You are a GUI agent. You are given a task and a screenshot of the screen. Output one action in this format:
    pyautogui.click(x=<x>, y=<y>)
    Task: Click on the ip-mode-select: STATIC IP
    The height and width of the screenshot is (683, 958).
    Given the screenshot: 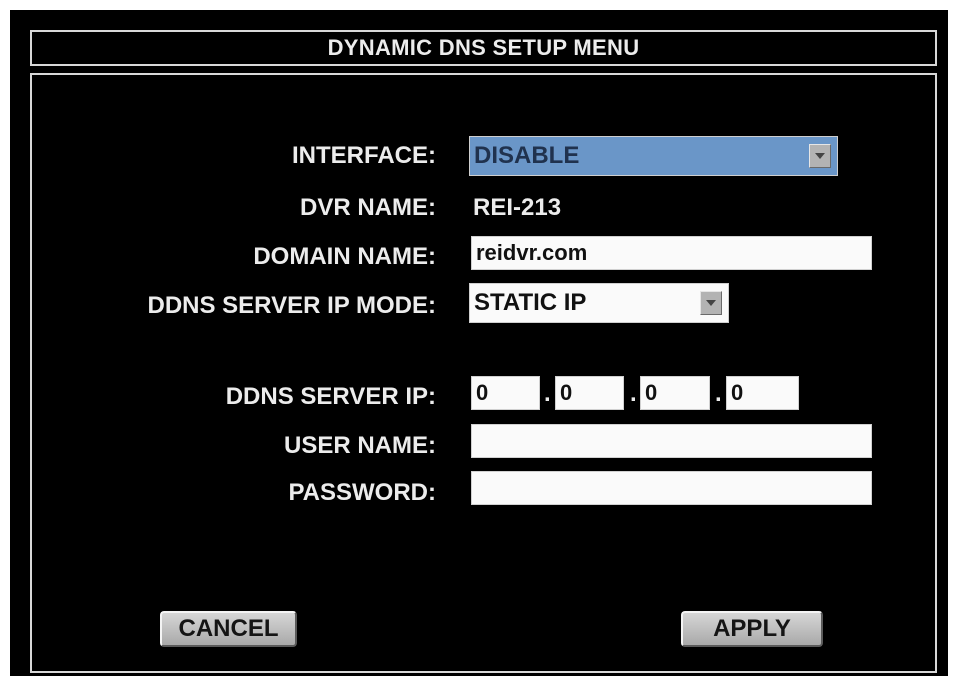 What is the action you would take?
    pyautogui.click(x=599, y=303)
    